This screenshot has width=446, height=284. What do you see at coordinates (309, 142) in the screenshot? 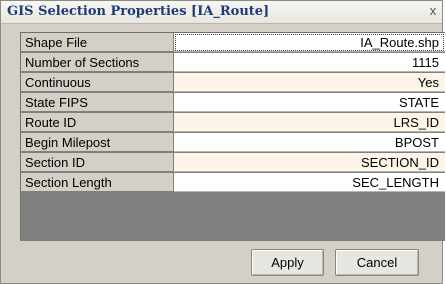
I see `property-value: BPOST` at bounding box center [309, 142].